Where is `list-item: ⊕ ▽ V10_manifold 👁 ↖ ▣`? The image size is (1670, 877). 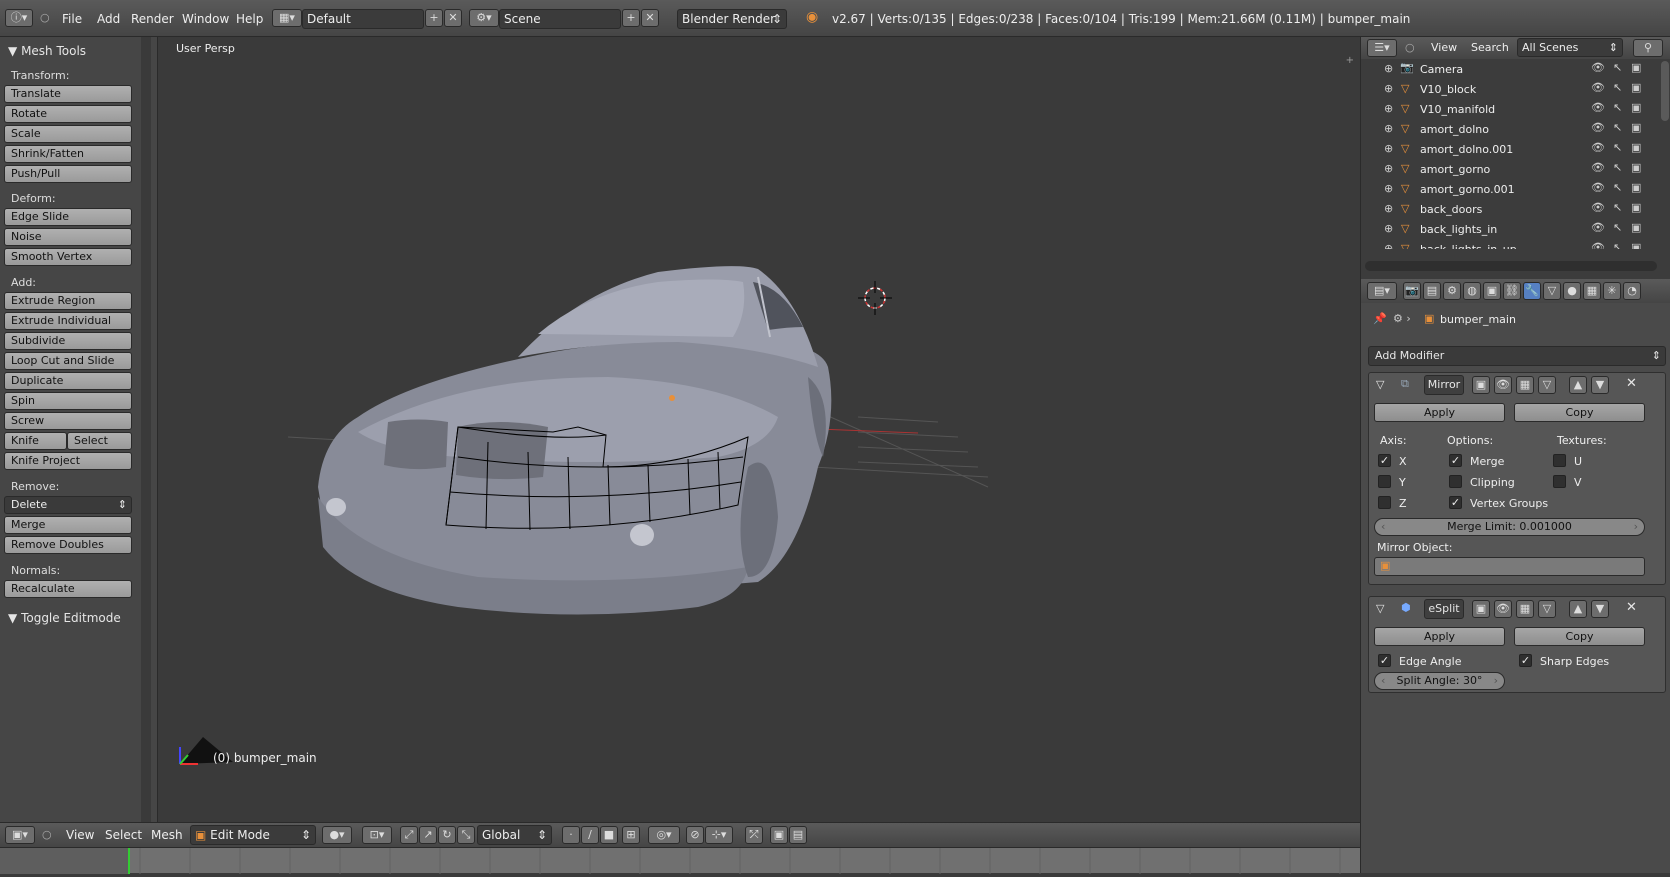 list-item: ⊕ ▽ V10_manifold 👁 ↖ ▣ is located at coordinates (1515, 109).